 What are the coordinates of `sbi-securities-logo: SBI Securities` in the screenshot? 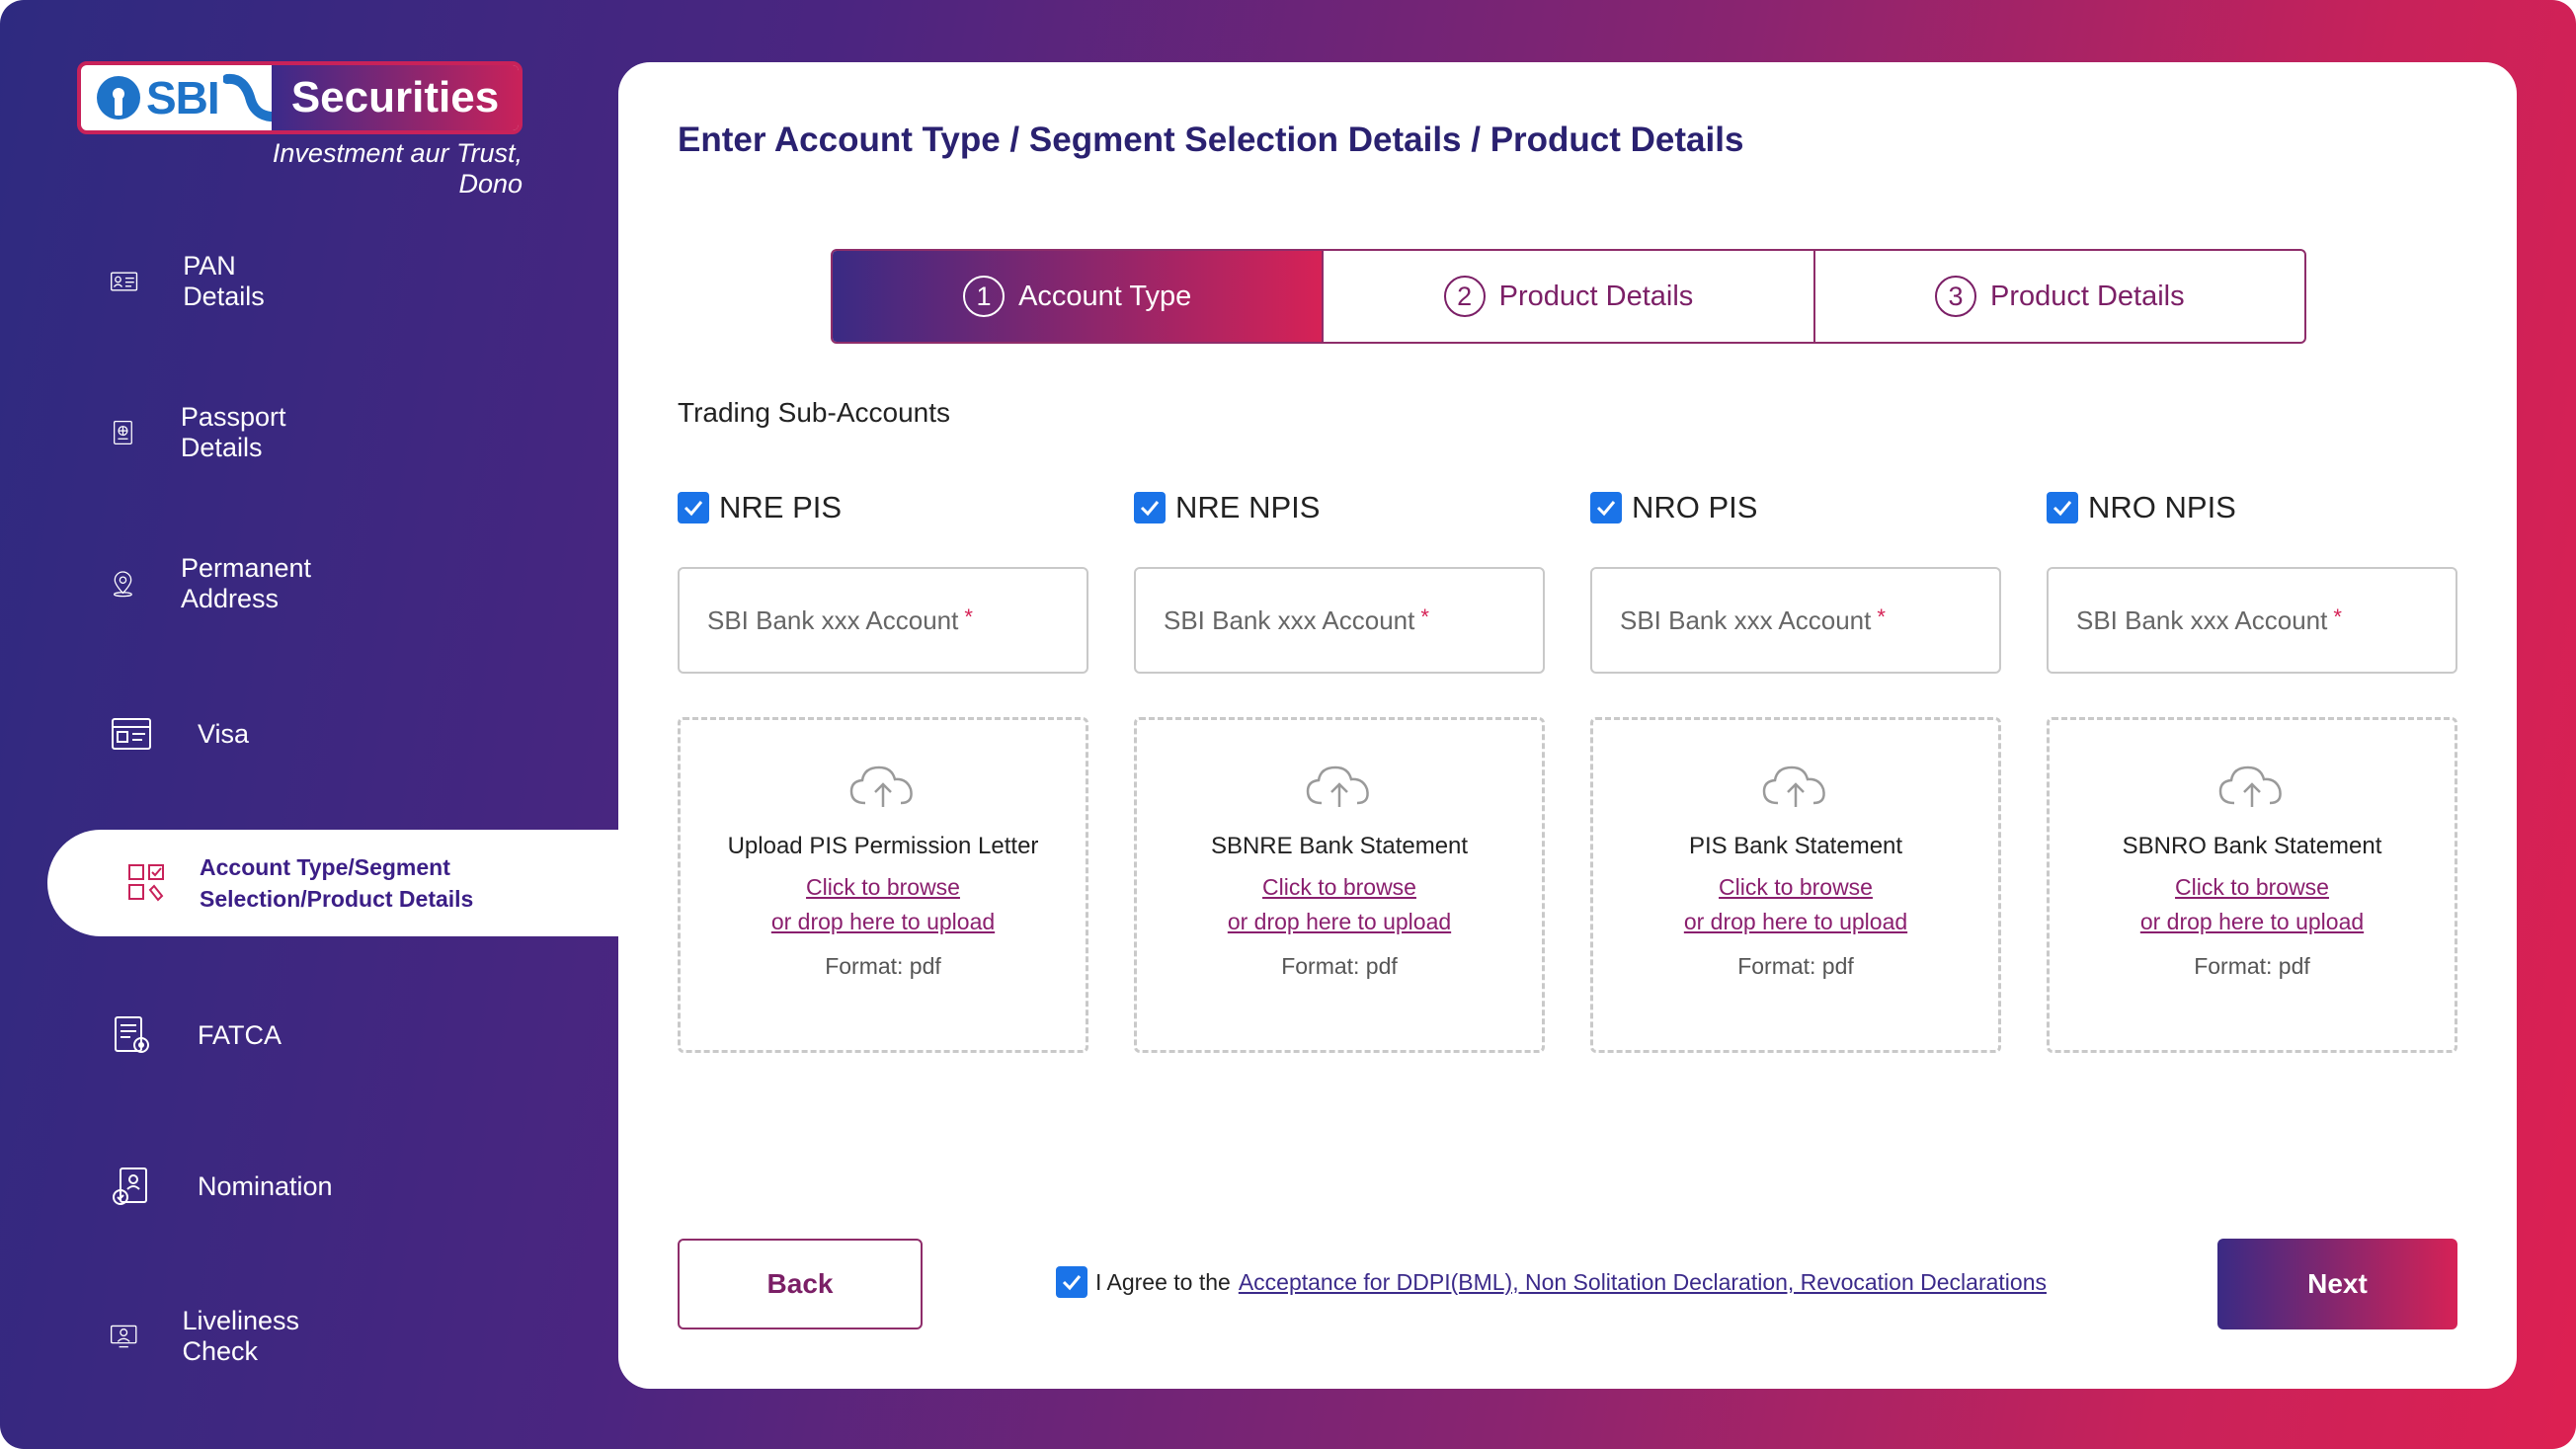 It's located at (300, 97).